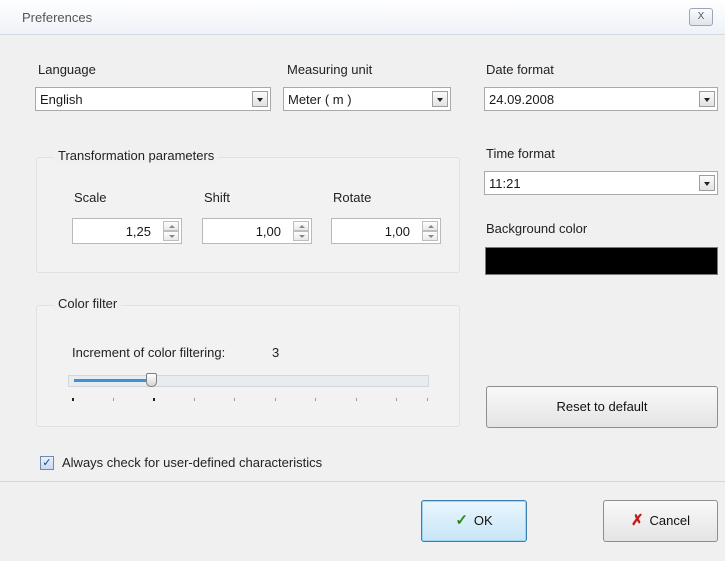  I want to click on cancel-button: ✗ Cancel, so click(660, 521).